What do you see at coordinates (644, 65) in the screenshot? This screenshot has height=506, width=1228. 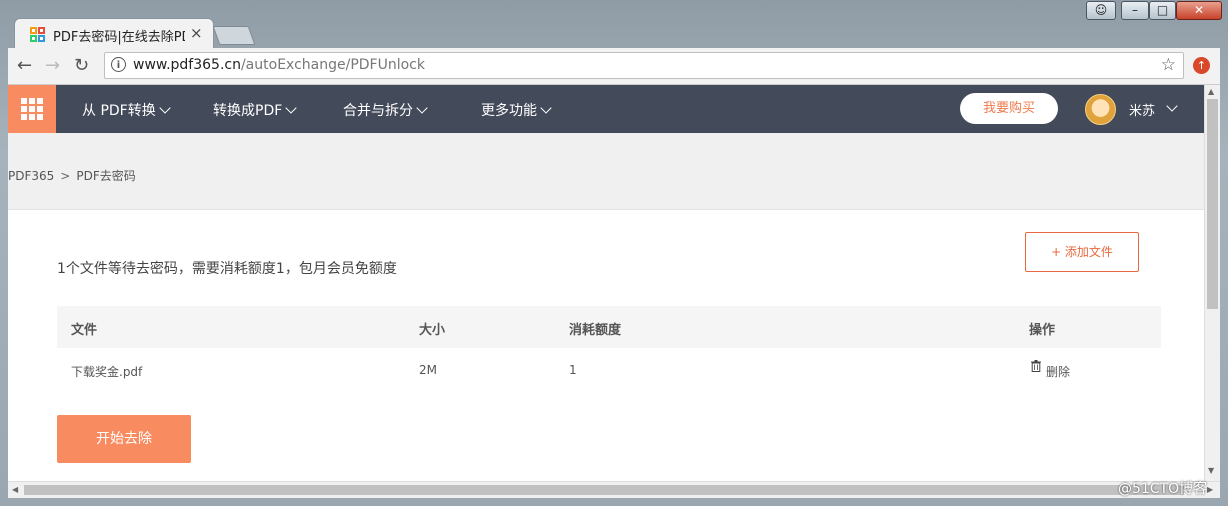 I see `address-bar: i www.pdf365.cn/autoExchange/PDFUnlock ☆` at bounding box center [644, 65].